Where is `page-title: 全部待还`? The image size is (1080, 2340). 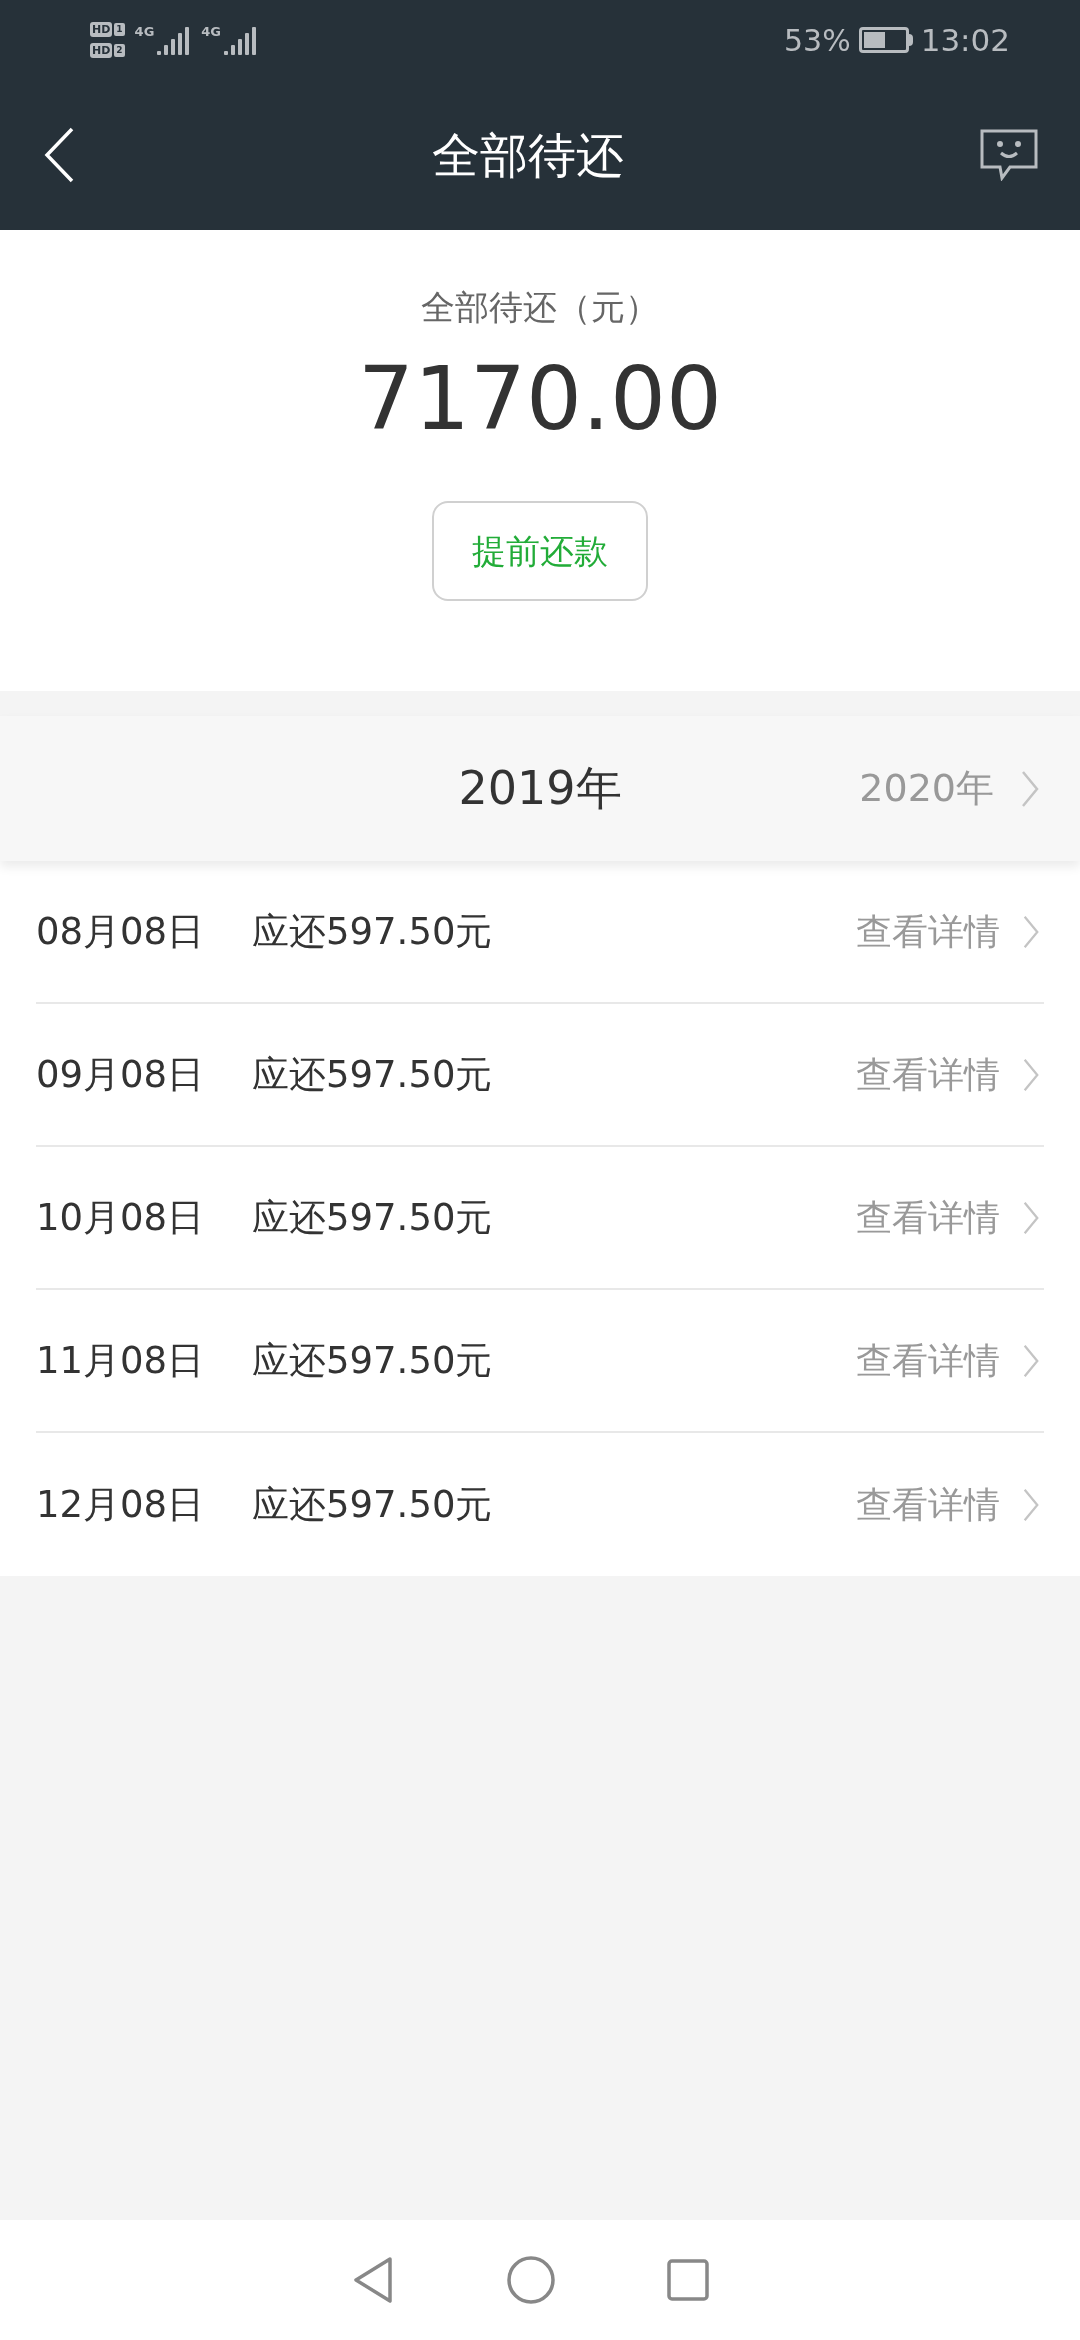
page-title: 全部待还 is located at coordinates (528, 155).